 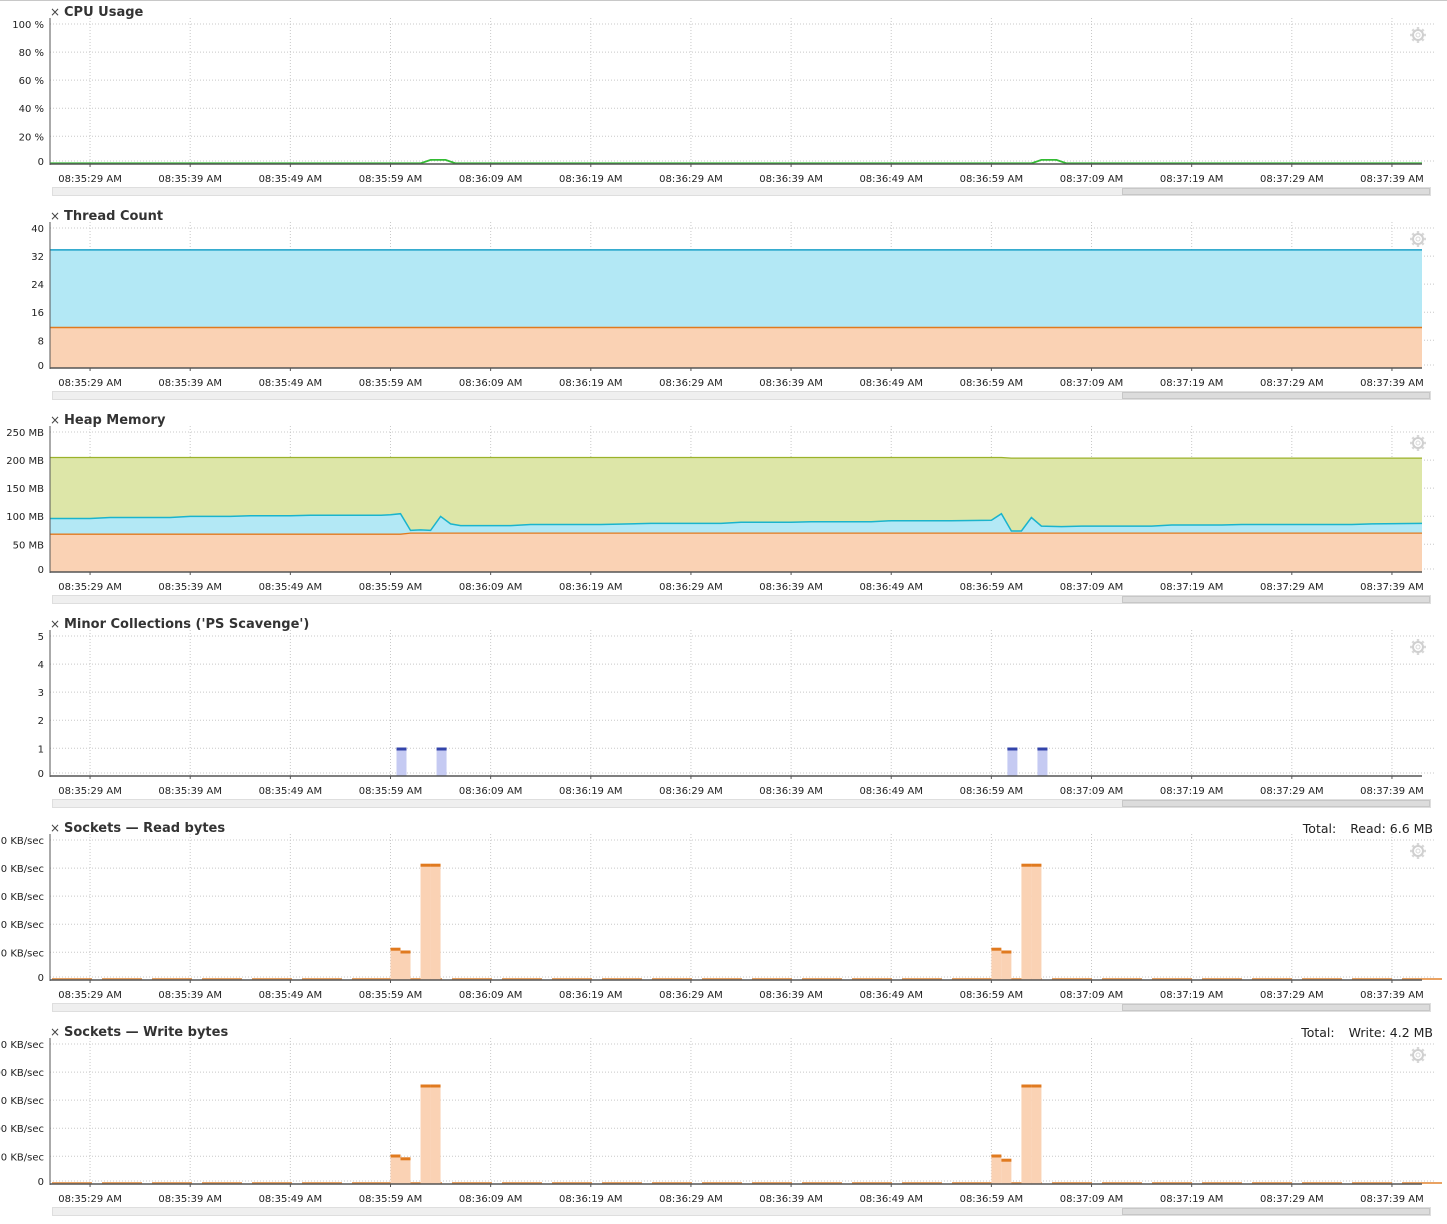 What do you see at coordinates (25, 489) in the screenshot?
I see `y-tick-label: 150 MB` at bounding box center [25, 489].